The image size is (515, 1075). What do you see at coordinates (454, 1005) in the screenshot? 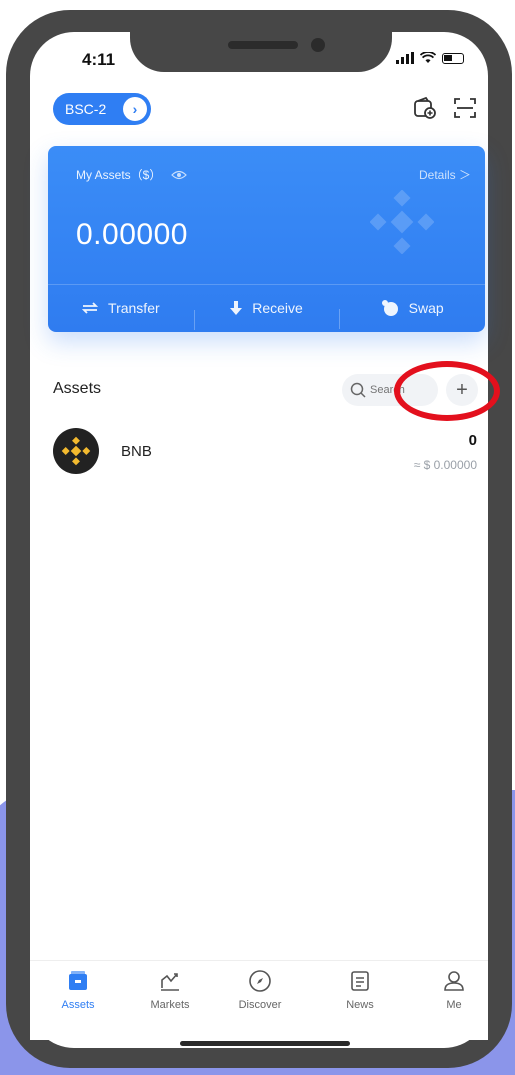
I see `nav-me-label: Me` at bounding box center [454, 1005].